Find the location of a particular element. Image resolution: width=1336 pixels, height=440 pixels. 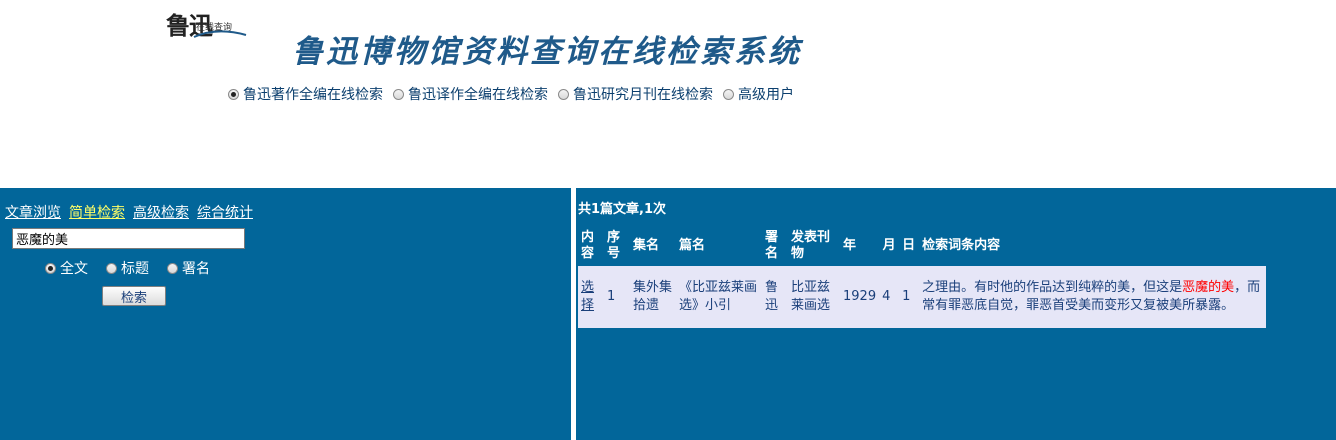

db-option-label: 鲁迅译作全编在线检索 is located at coordinates (478, 95).